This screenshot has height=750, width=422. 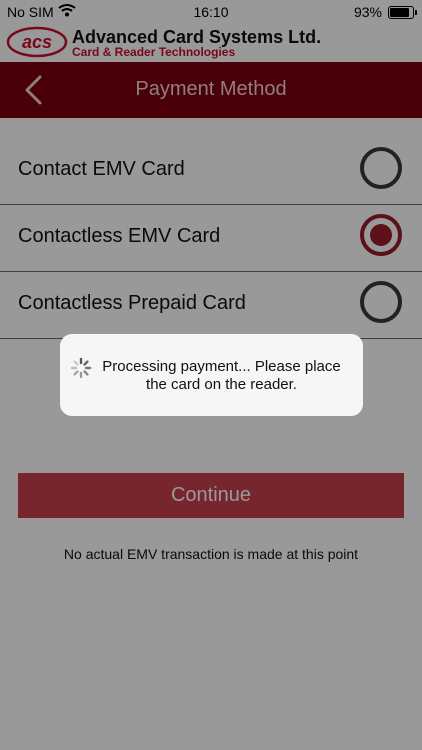 What do you see at coordinates (81, 368) in the screenshot?
I see `spinner-icon` at bounding box center [81, 368].